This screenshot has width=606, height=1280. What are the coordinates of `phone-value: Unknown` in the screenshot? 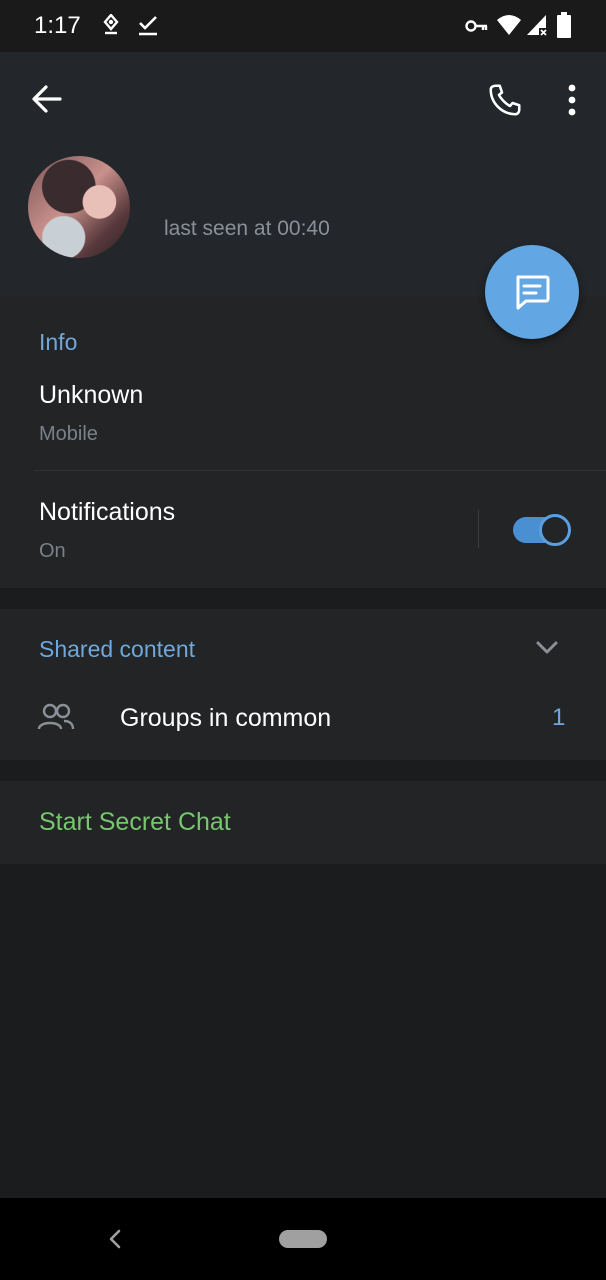 It's located at (91, 395).